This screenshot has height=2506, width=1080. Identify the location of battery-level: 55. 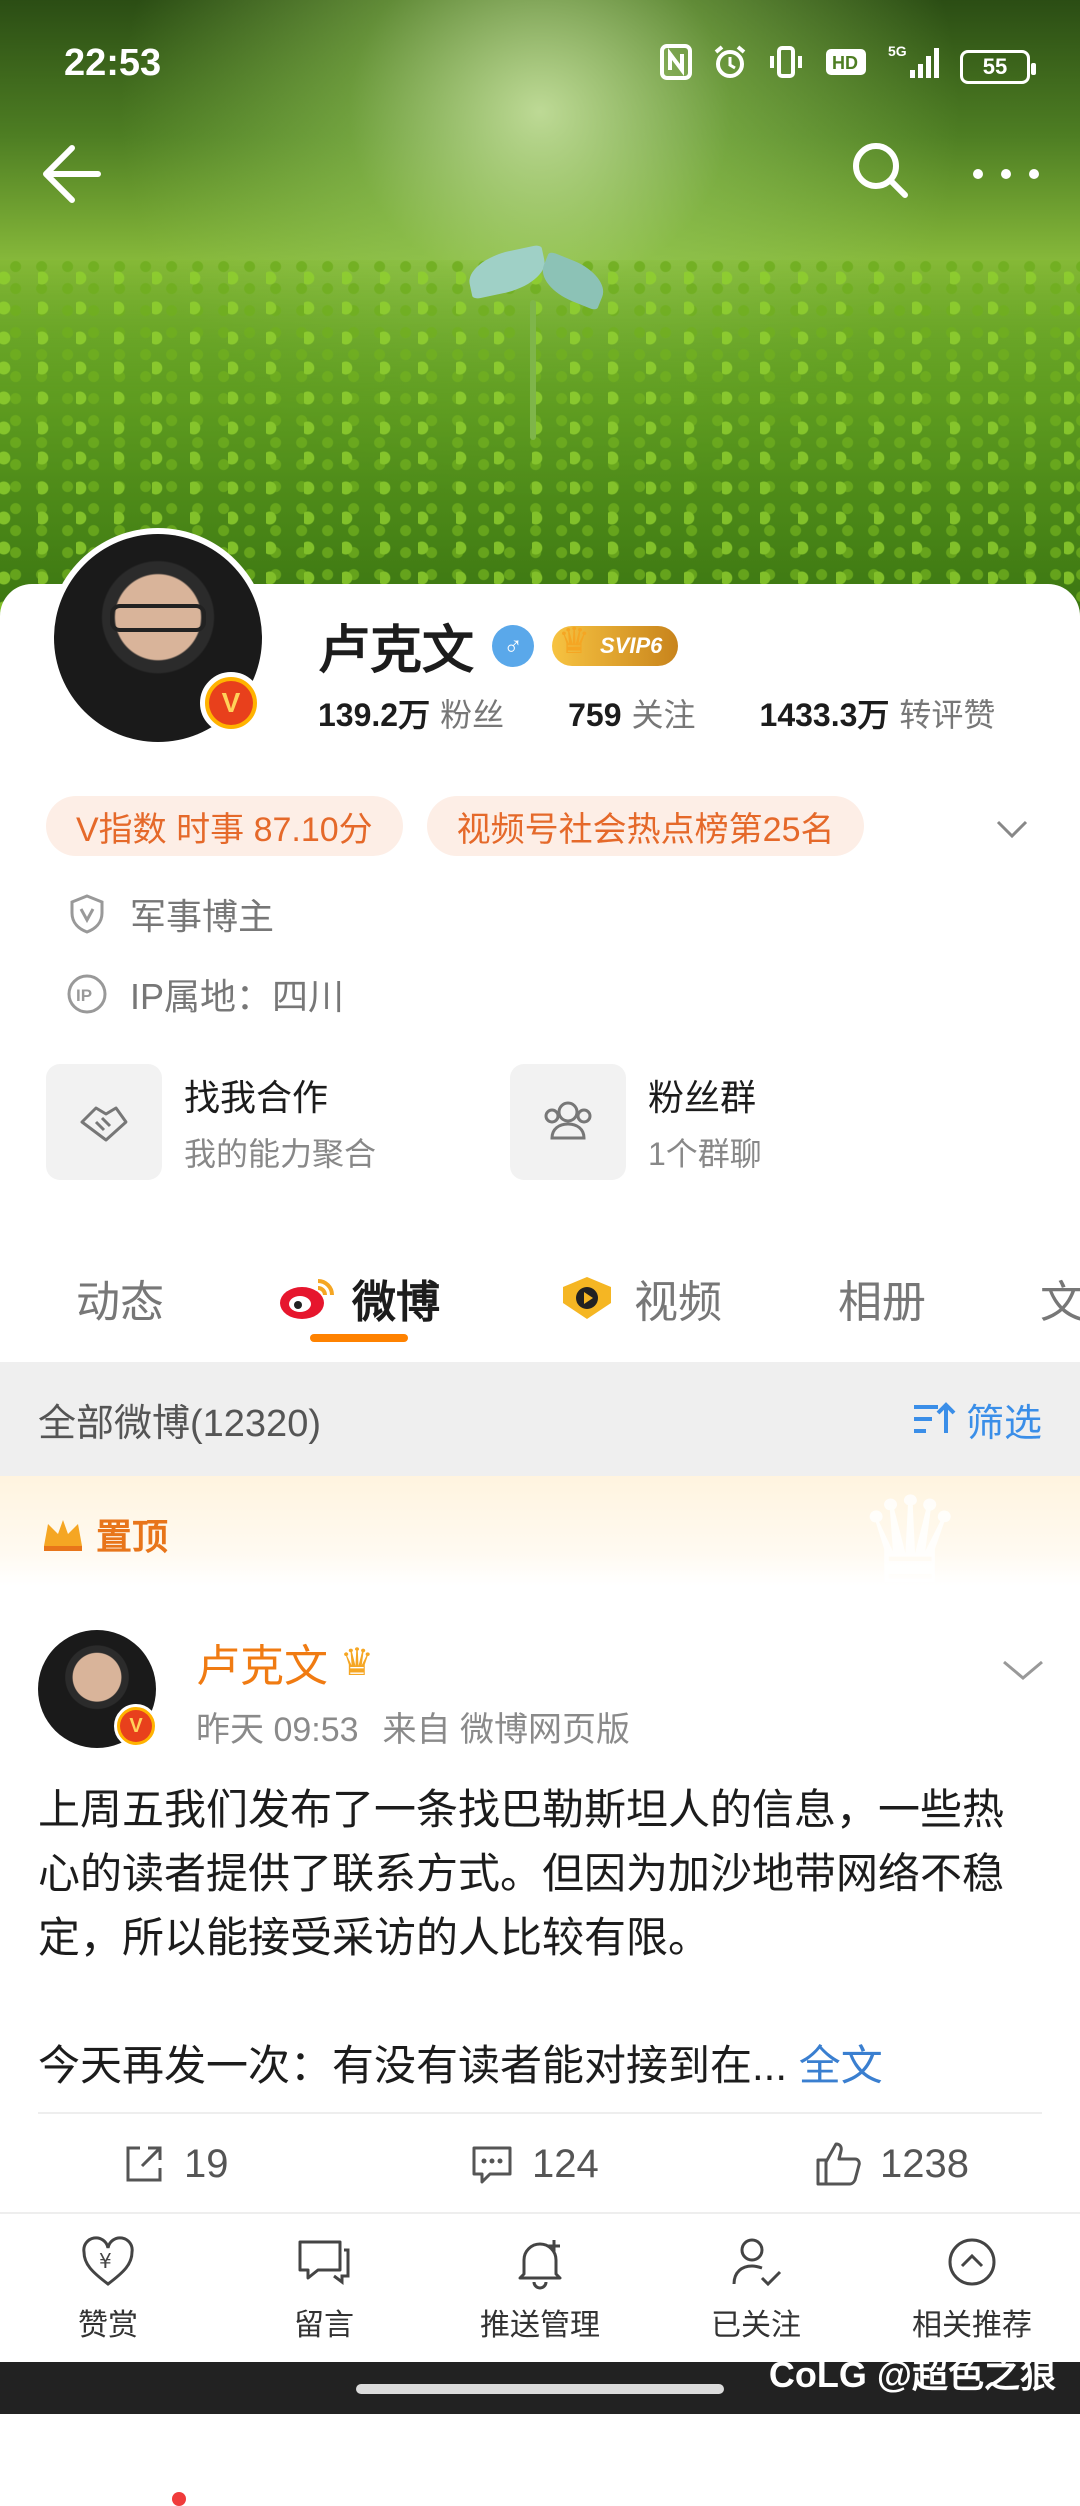
(995, 66).